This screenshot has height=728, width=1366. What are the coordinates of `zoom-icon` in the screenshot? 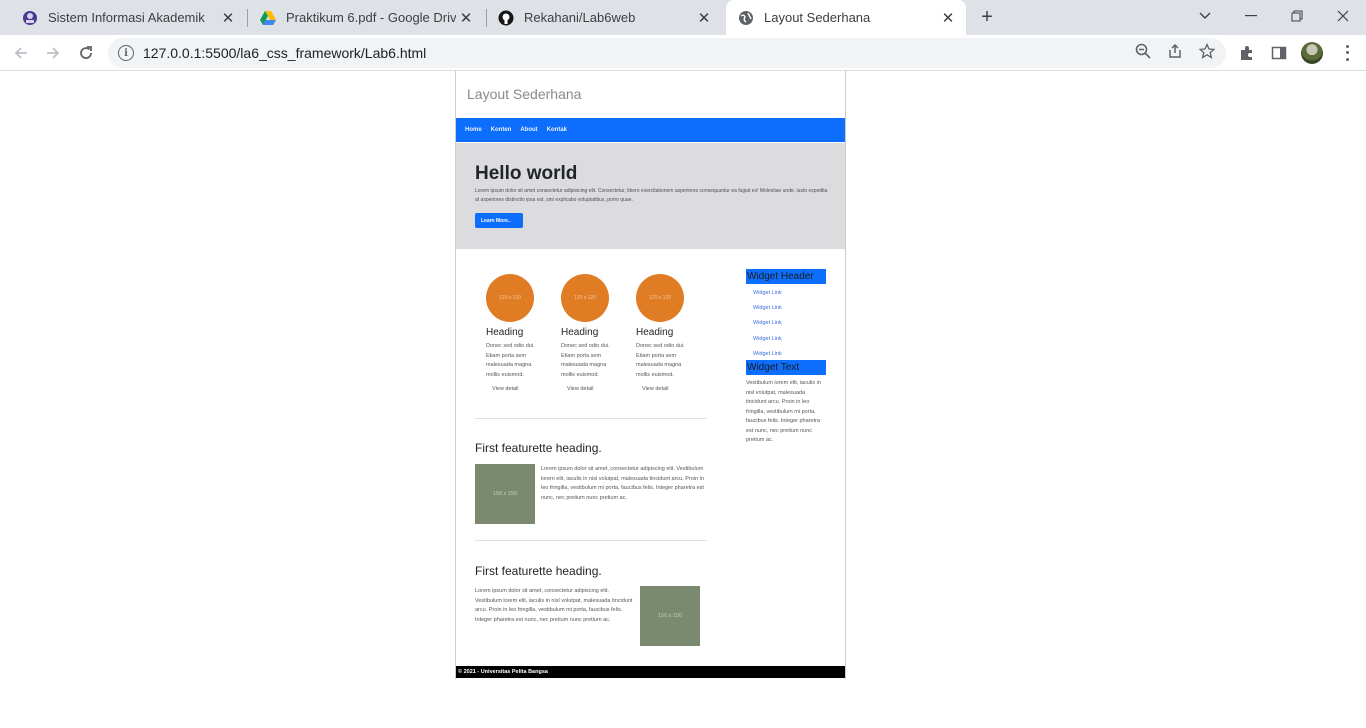 It's located at (1143, 51).